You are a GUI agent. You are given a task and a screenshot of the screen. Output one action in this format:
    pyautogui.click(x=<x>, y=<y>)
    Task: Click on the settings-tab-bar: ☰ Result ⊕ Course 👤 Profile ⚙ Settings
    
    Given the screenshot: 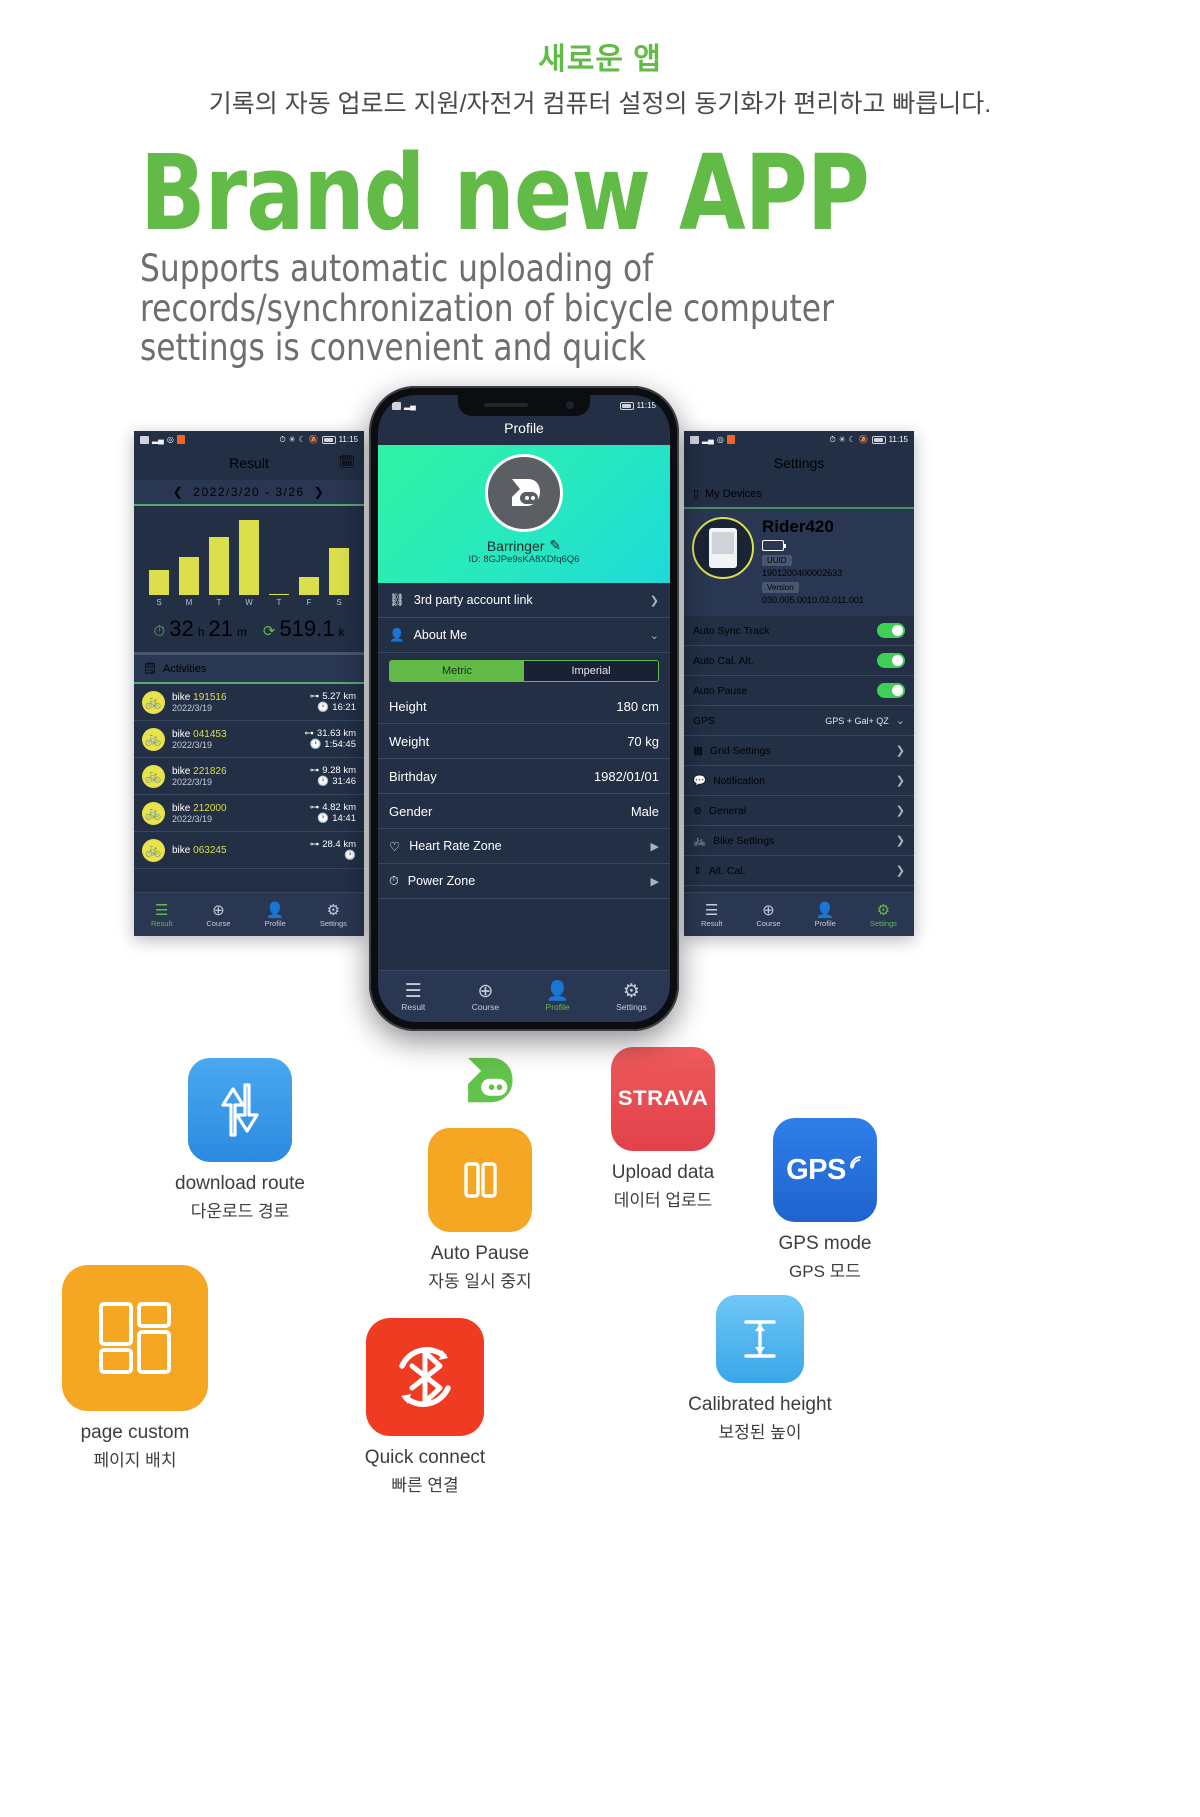 What is the action you would take?
    pyautogui.click(x=799, y=914)
    